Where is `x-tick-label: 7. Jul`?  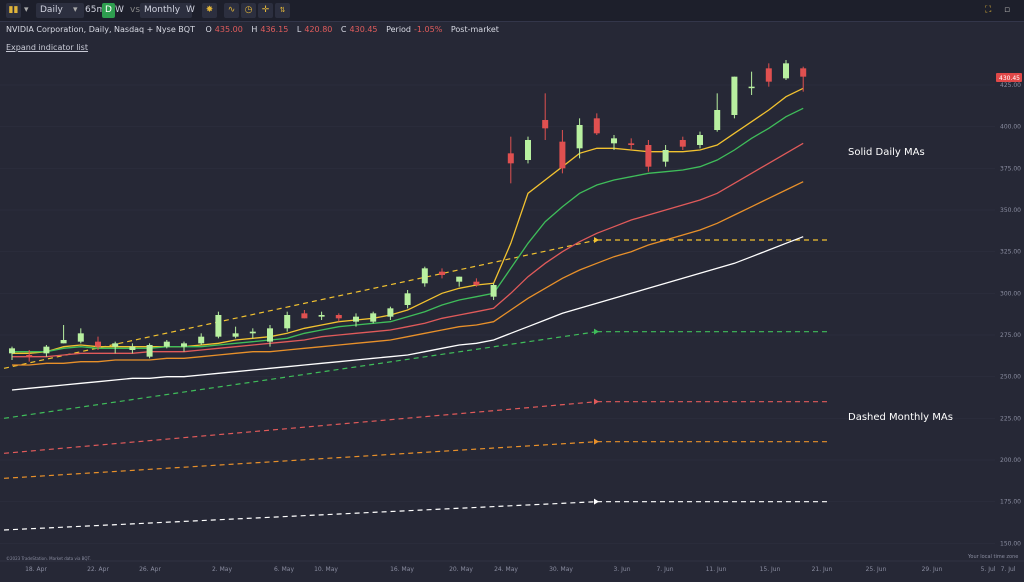 x-tick-label: 7. Jul is located at coordinates (1008, 569).